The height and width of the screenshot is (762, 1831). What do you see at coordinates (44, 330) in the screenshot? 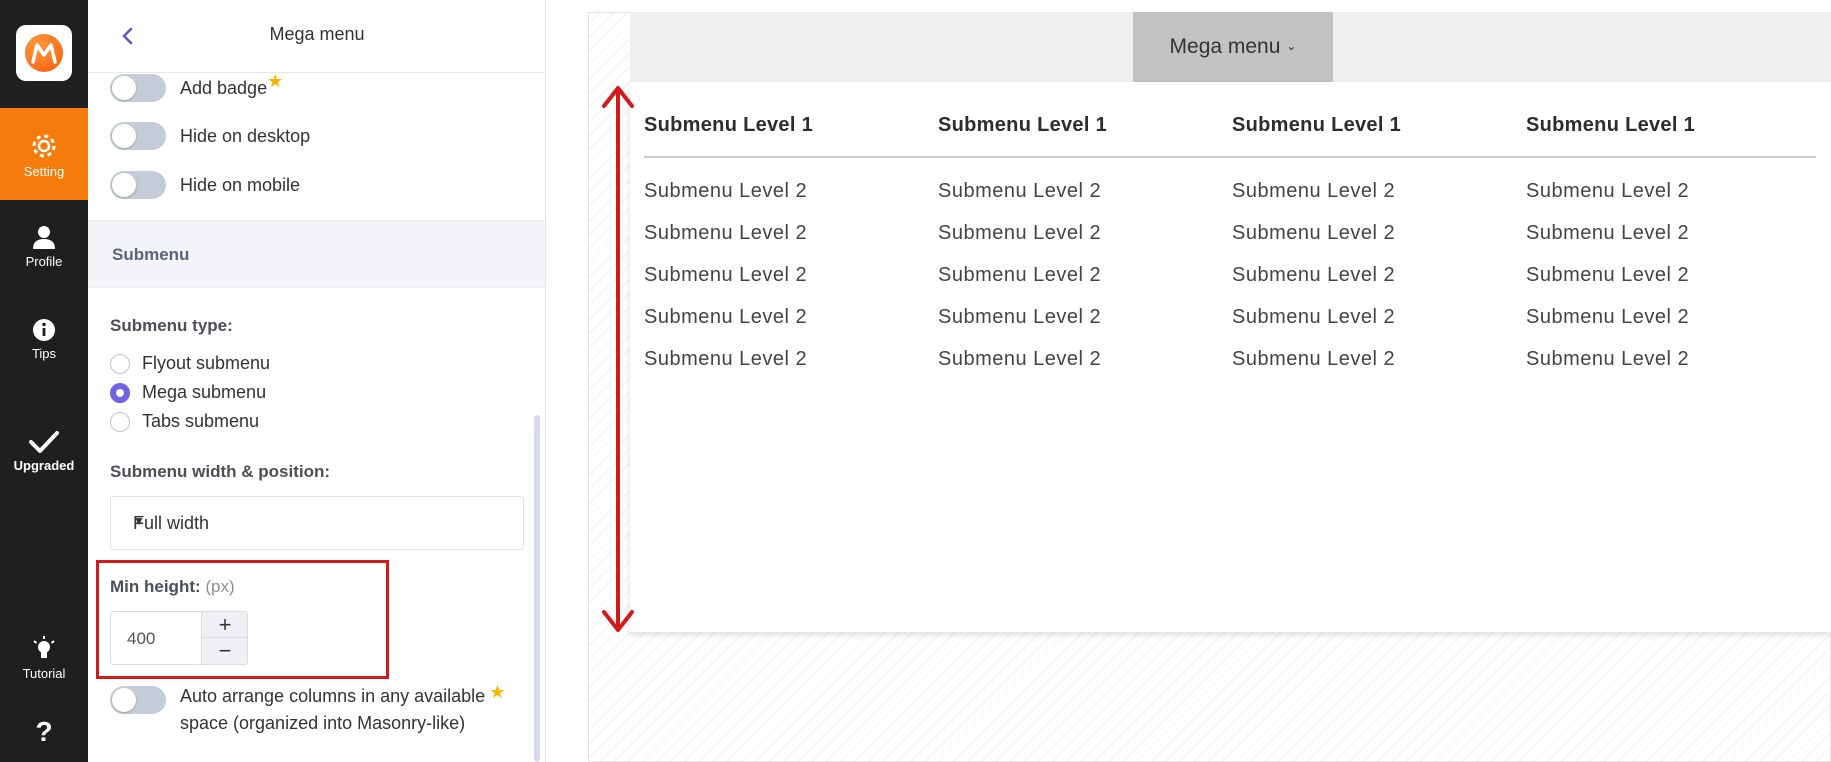
I see `info-icon` at bounding box center [44, 330].